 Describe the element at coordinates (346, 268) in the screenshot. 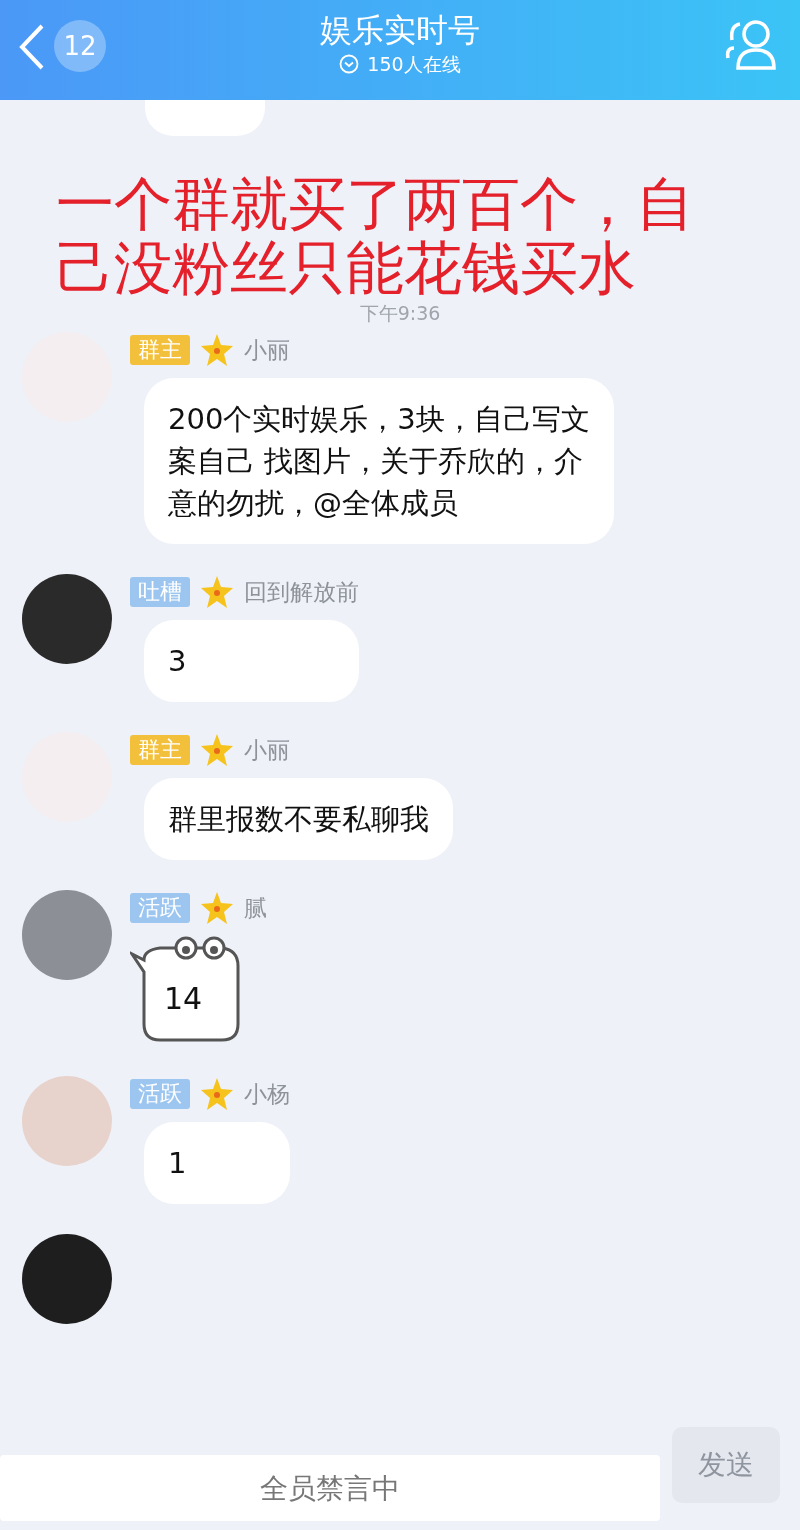

I see `annotation-text: 己没粉丝只能花钱买水` at that location.